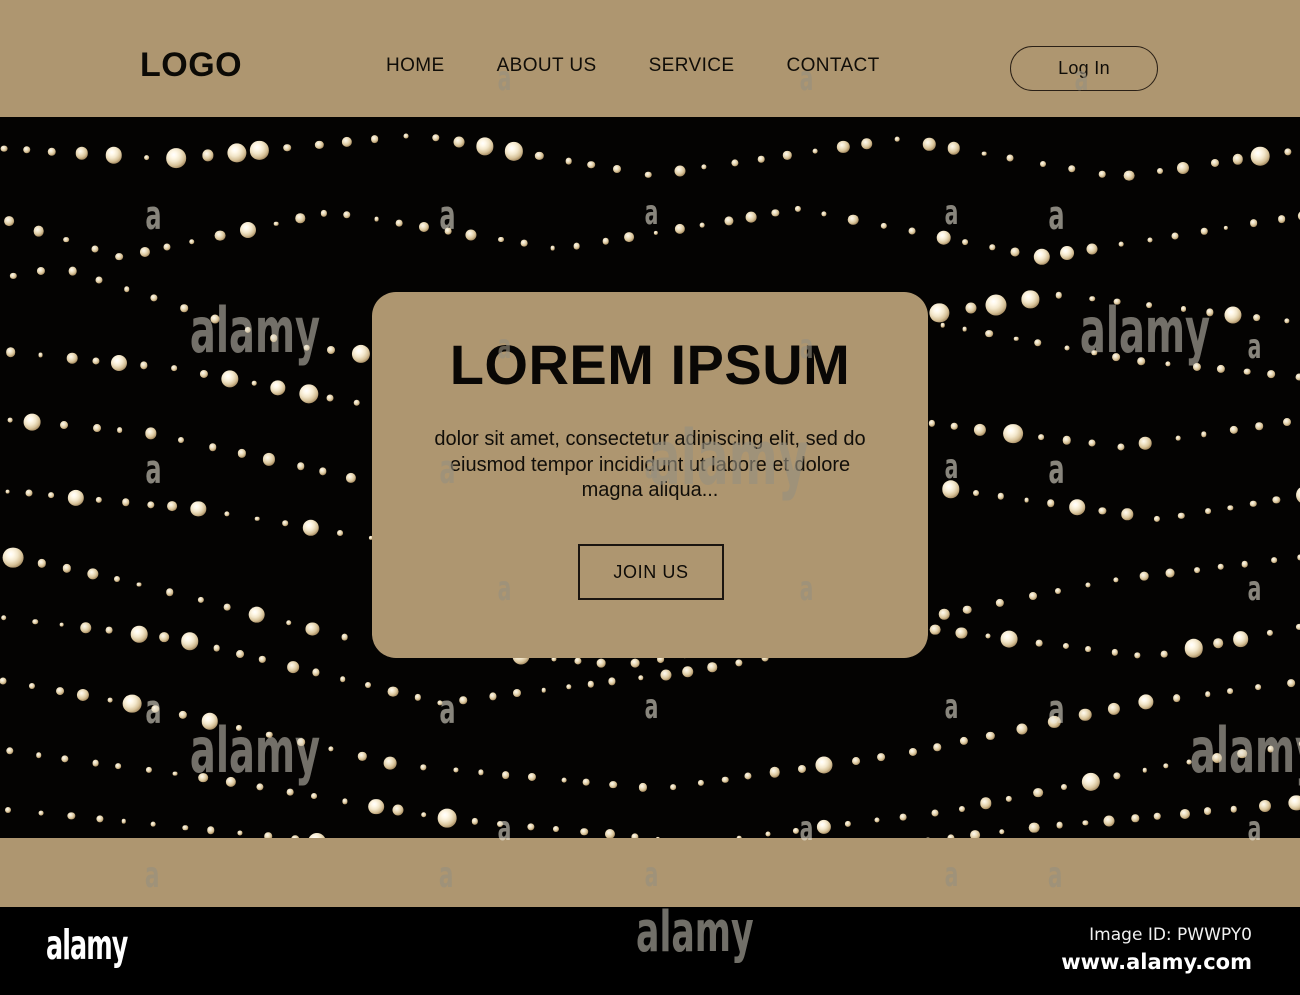 The width and height of the screenshot is (1300, 995). I want to click on log-in-button: Log In, so click(1084, 68).